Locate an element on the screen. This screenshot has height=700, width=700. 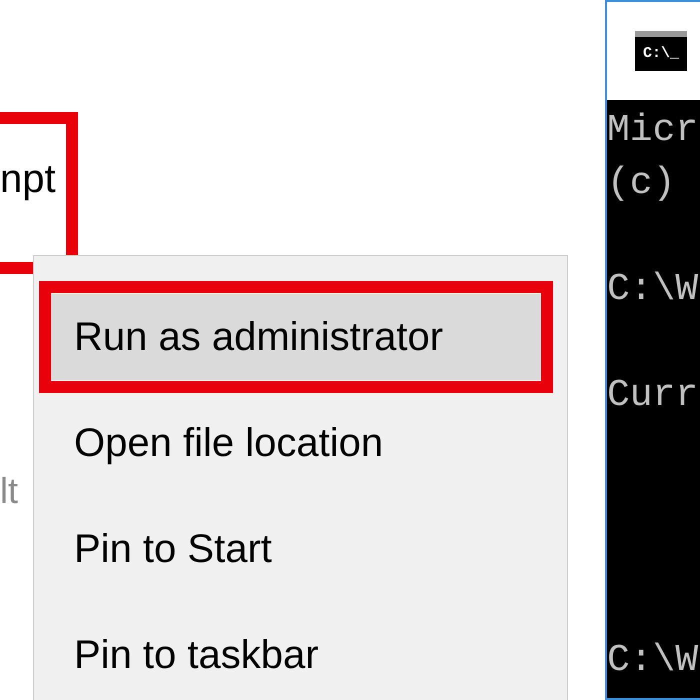
console-line: Micr is located at coordinates (653, 131).